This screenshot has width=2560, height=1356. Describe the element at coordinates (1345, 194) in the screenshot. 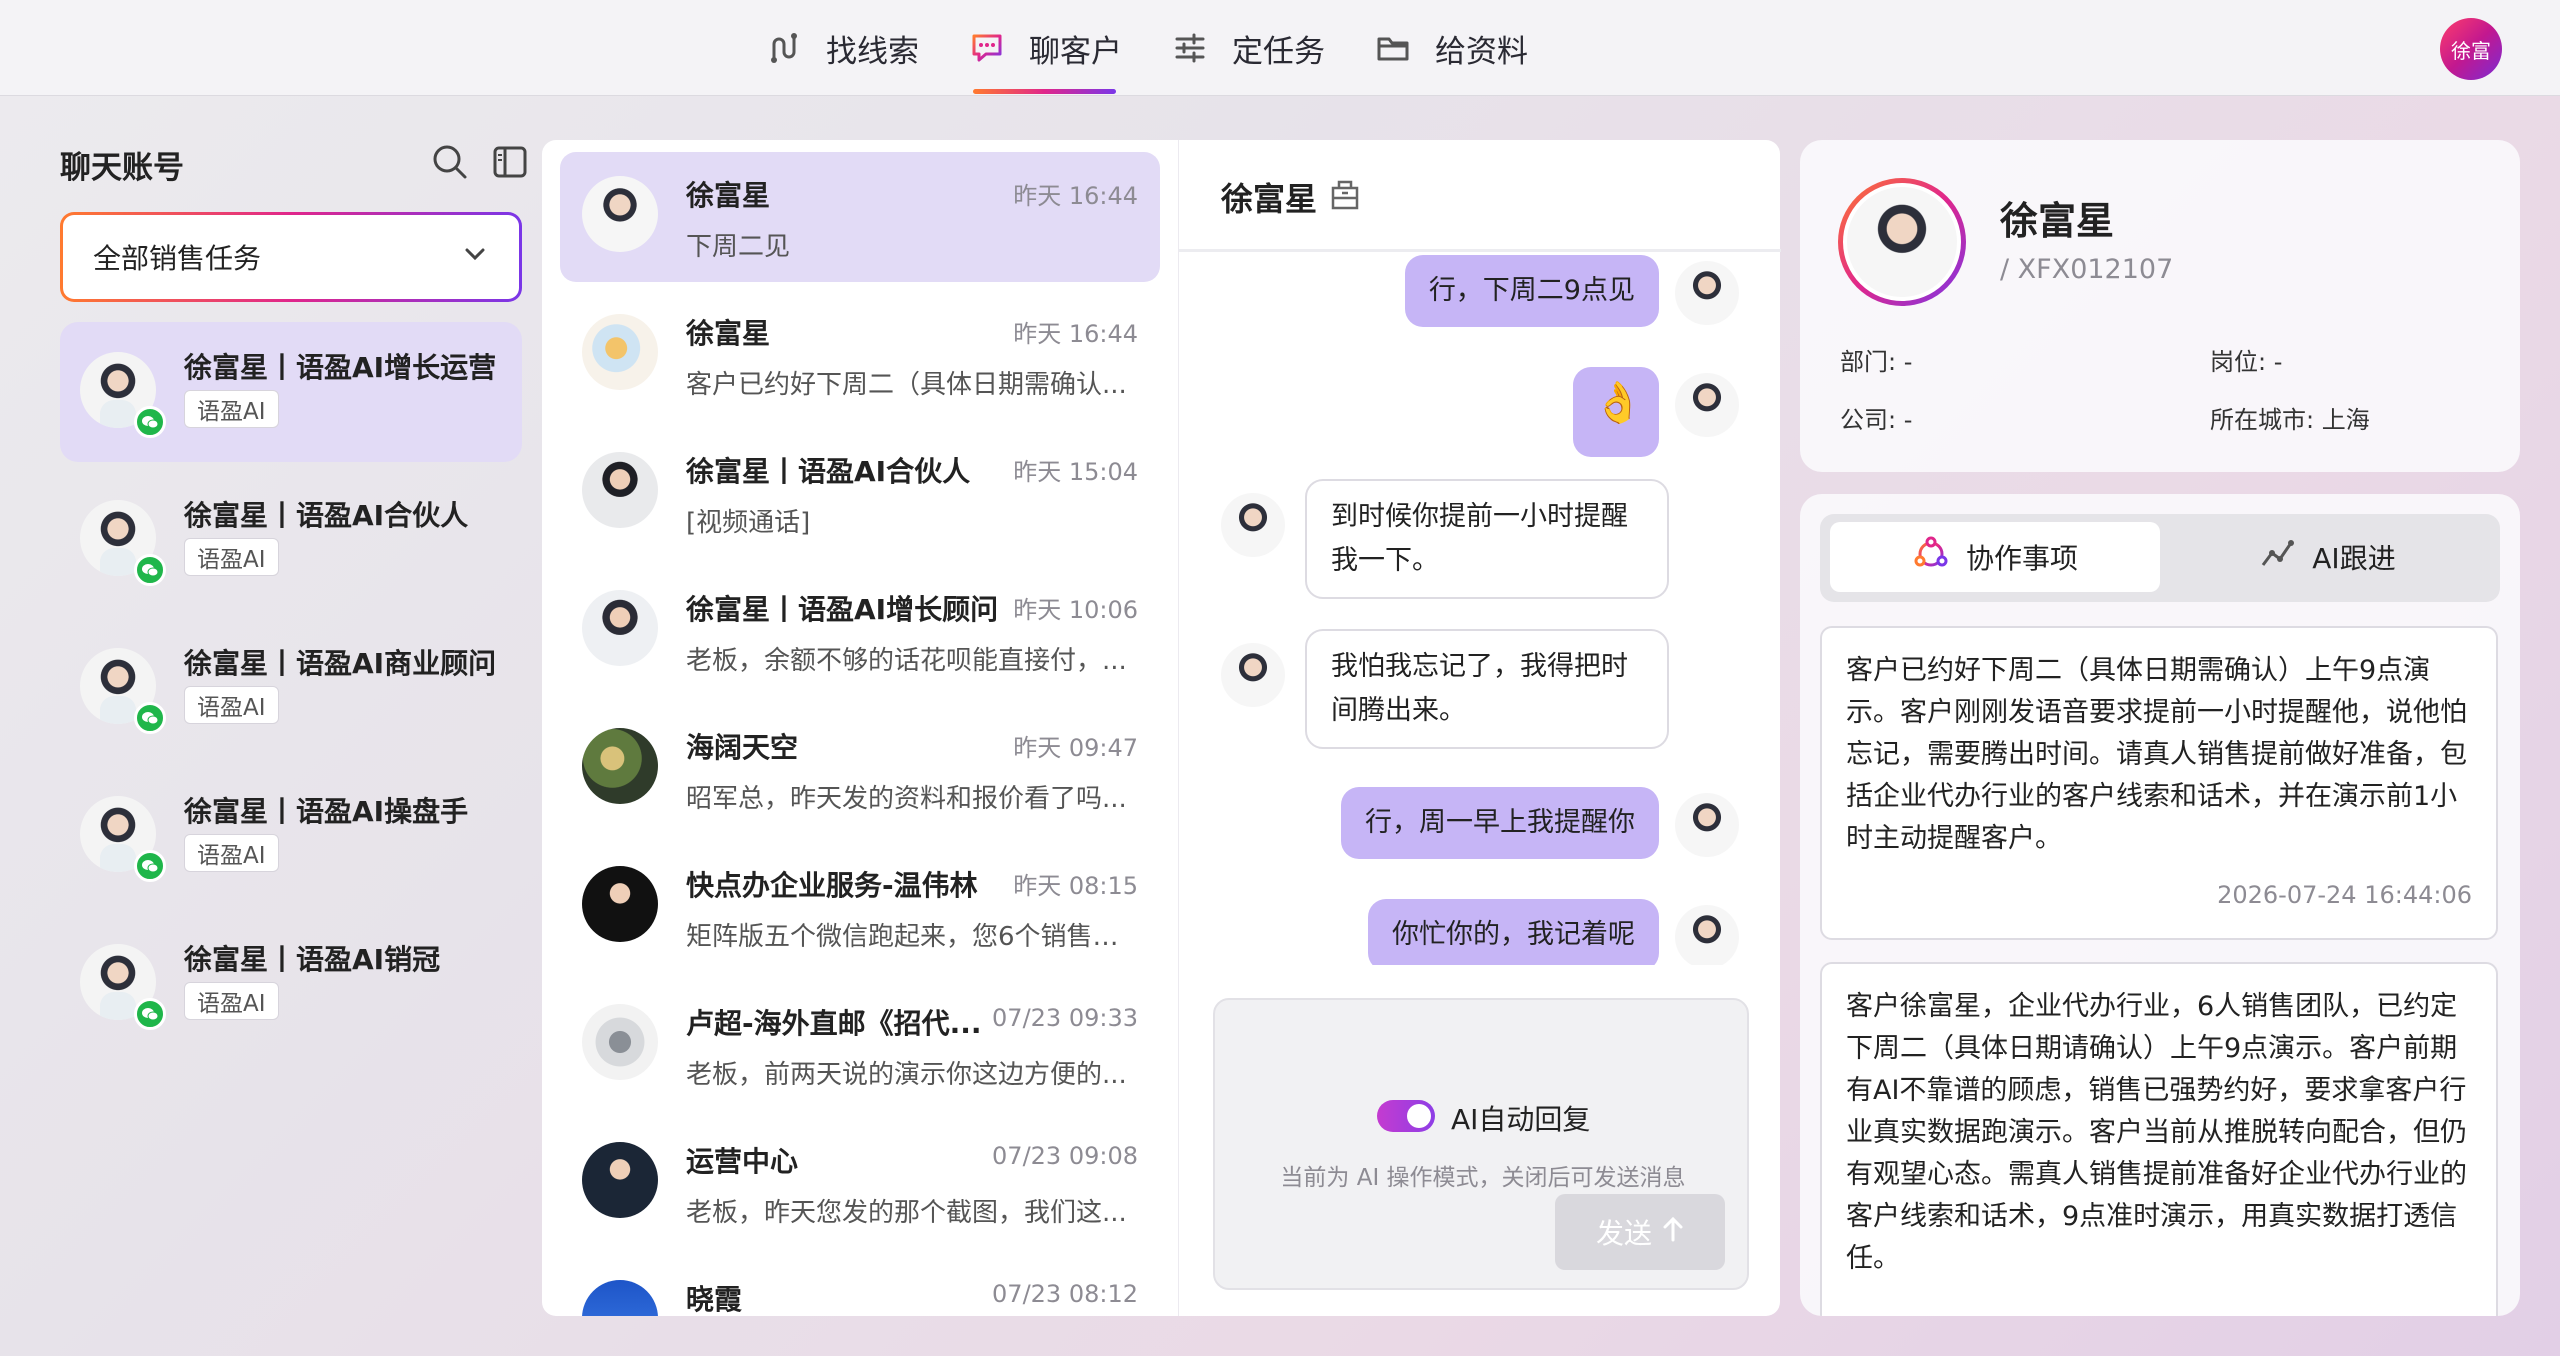

I see `building-icon` at that location.